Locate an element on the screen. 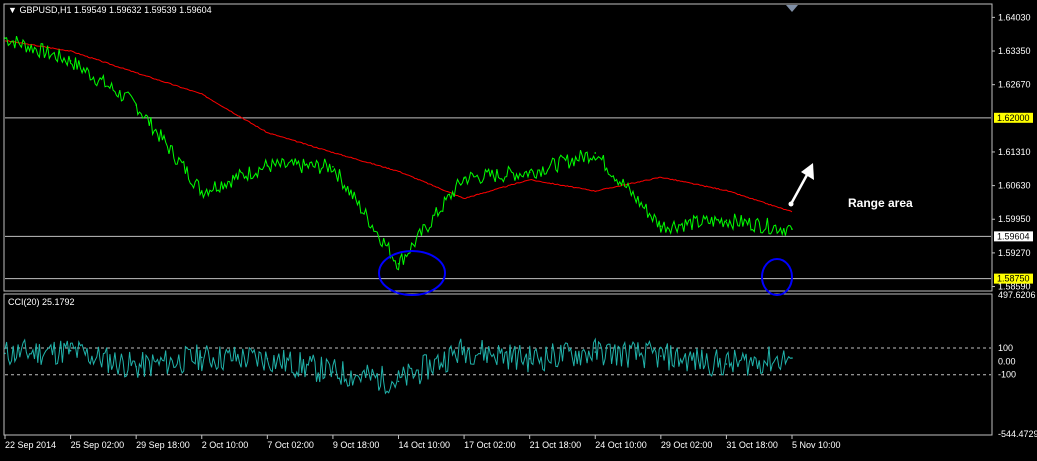  hline-label: 1.58750 is located at coordinates (1013, 279).